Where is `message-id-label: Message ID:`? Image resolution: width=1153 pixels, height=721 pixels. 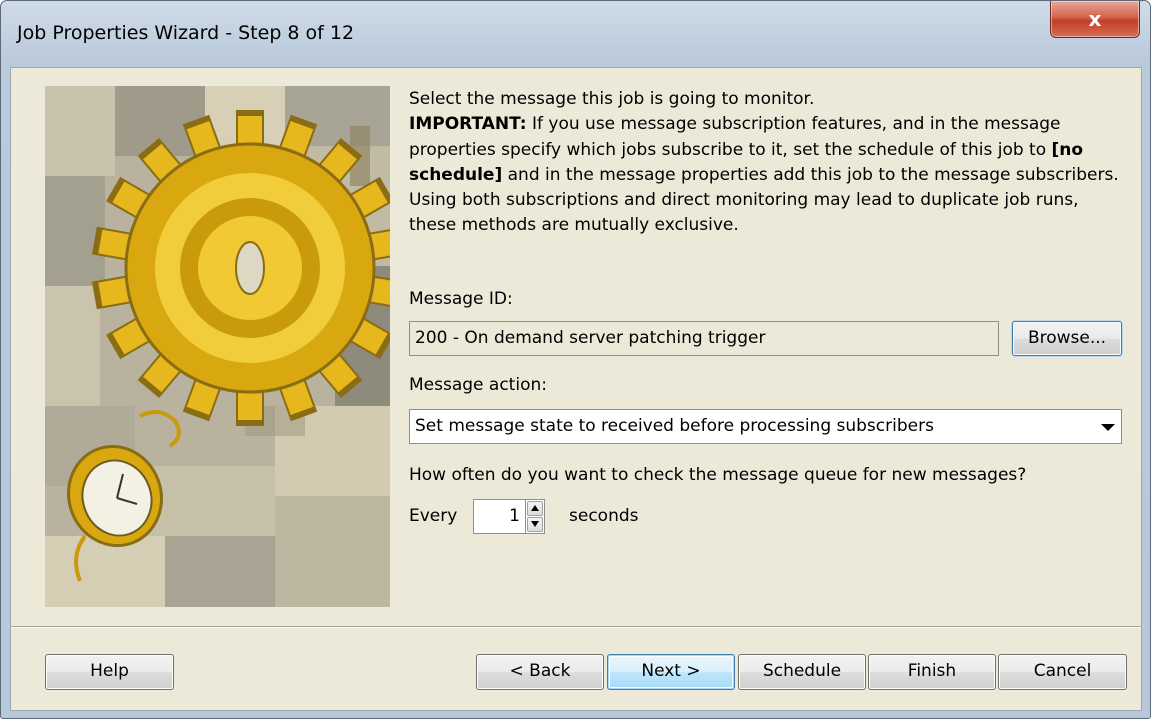 message-id-label: Message ID: is located at coordinates (461, 299).